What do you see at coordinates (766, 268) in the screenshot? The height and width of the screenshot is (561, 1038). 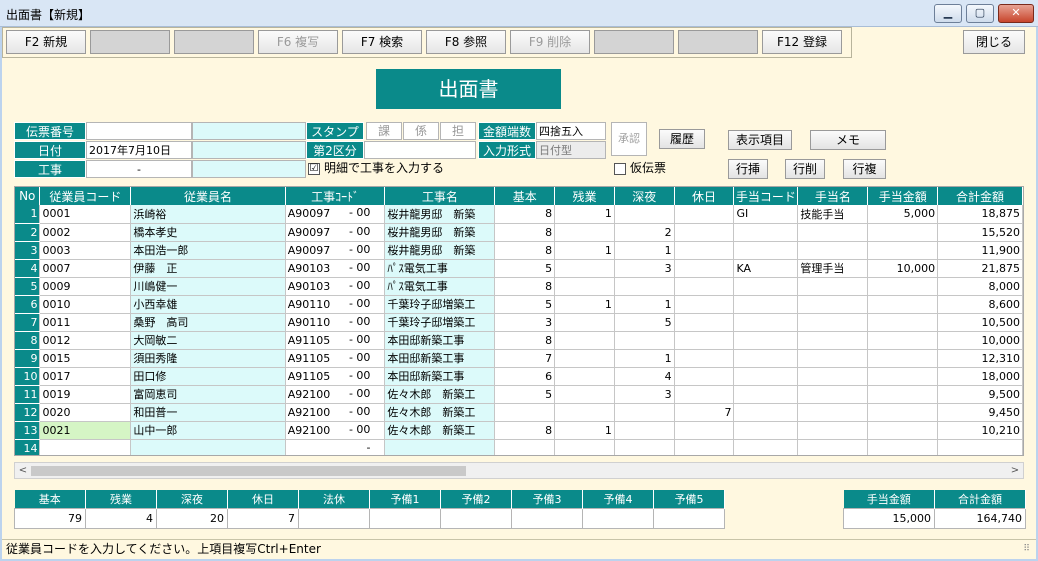 I see `teate-code-cell: KA` at bounding box center [766, 268].